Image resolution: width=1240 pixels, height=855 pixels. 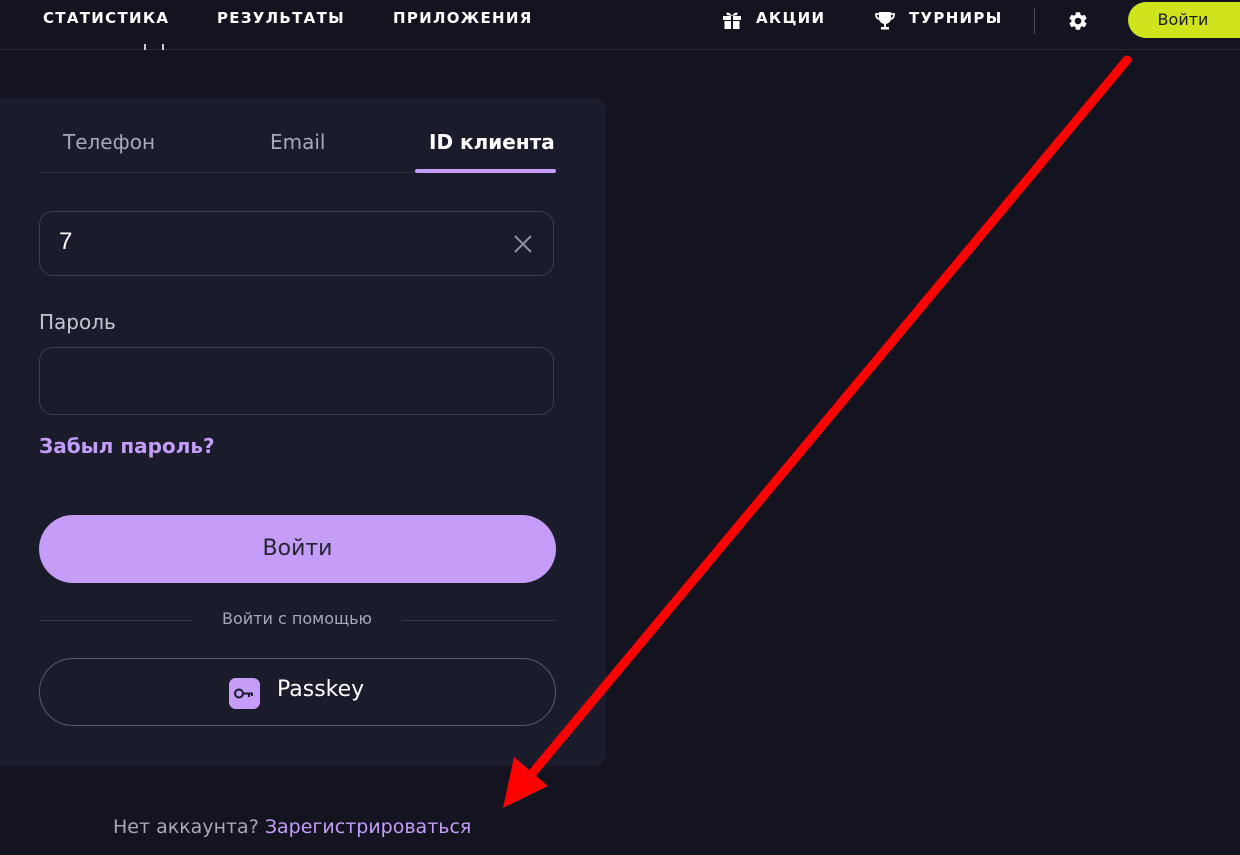 What do you see at coordinates (368, 827) in the screenshot?
I see `register-link: Зарегистрироваться` at bounding box center [368, 827].